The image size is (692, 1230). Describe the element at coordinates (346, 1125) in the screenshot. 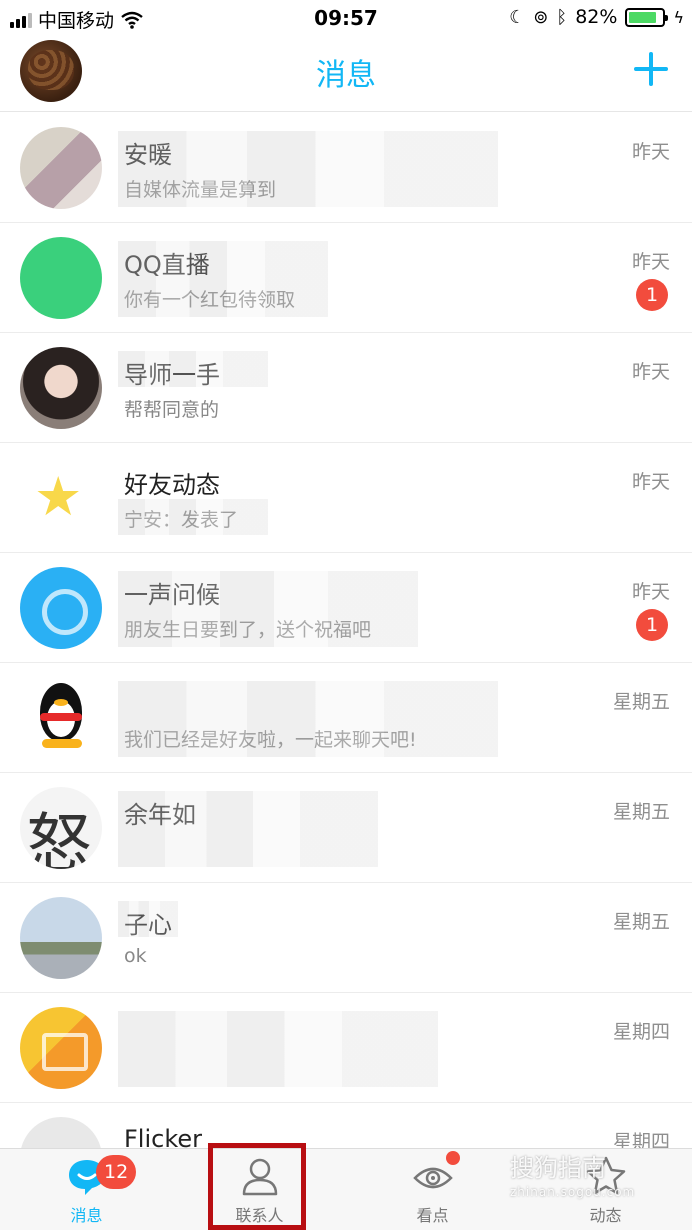

I see `list-item: Flicker 星期四` at that location.